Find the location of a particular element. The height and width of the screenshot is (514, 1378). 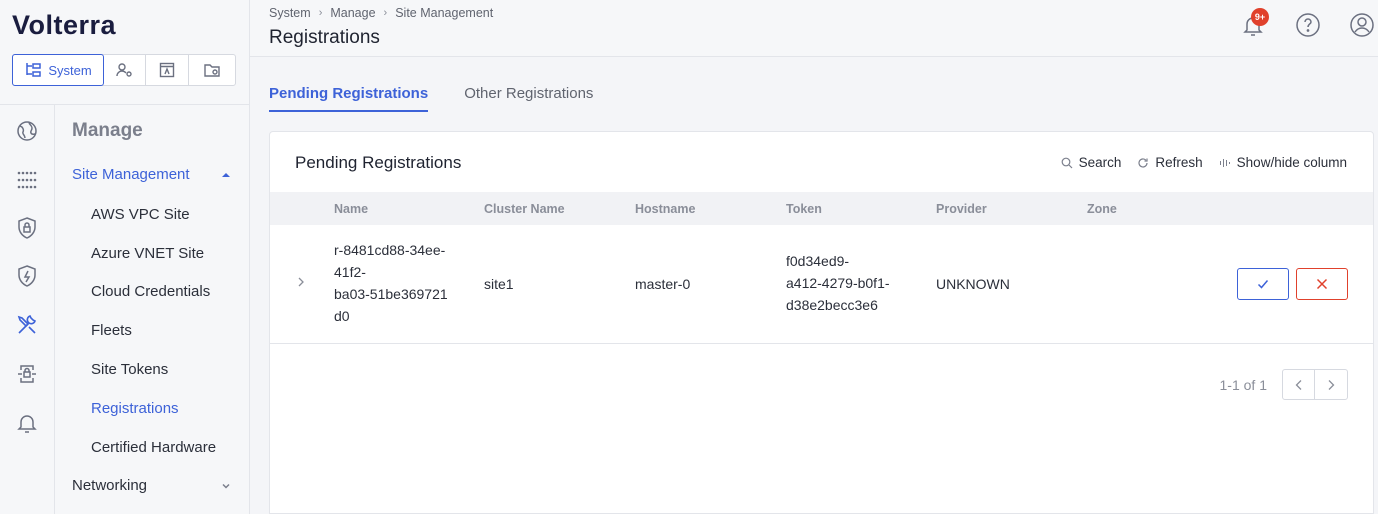

approve-button is located at coordinates (1263, 284).